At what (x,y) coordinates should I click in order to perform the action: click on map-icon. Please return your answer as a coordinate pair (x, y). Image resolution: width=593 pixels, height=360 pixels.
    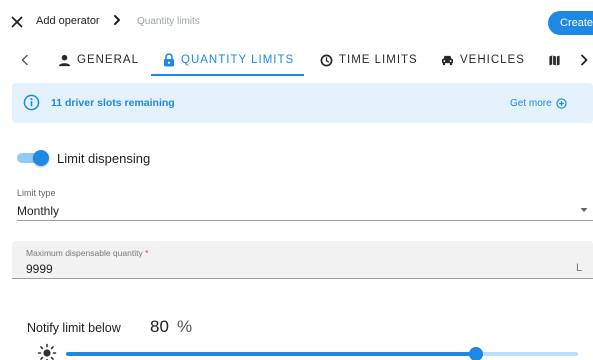
    Looking at the image, I should click on (554, 60).